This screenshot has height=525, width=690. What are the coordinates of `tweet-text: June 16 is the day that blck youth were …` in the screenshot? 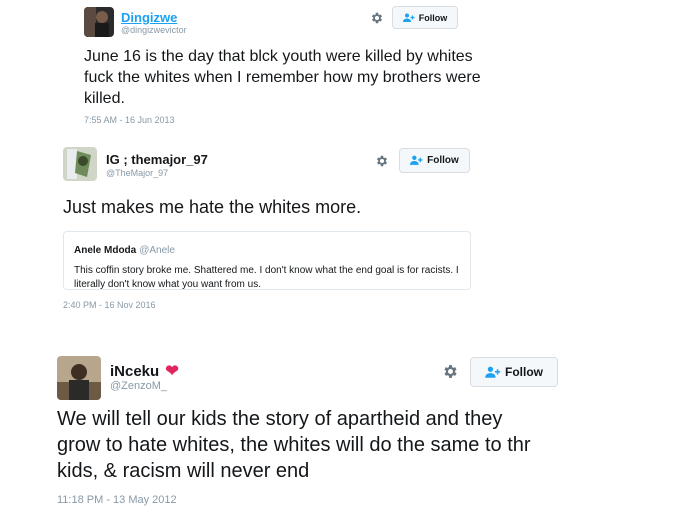 It's located at (282, 77).